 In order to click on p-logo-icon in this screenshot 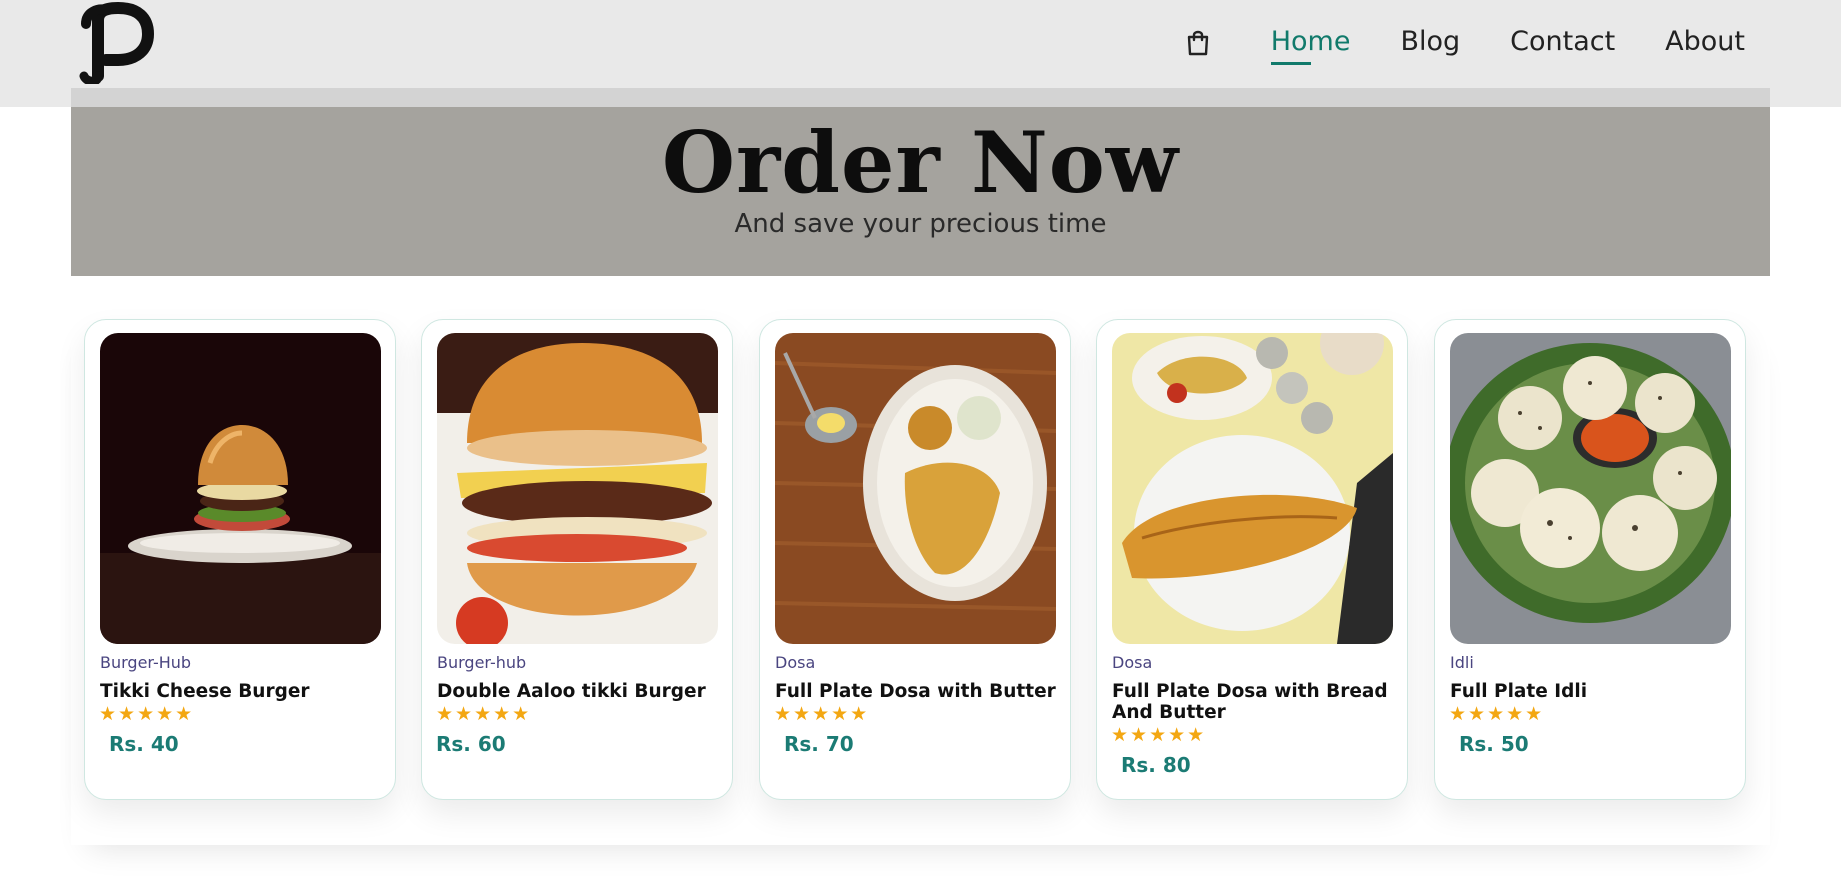, I will do `click(116, 43)`.